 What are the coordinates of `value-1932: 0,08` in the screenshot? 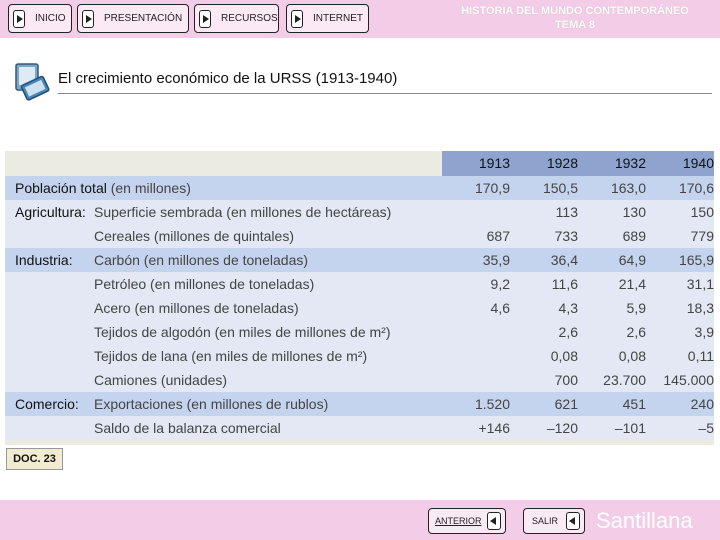 It's located at (632, 356).